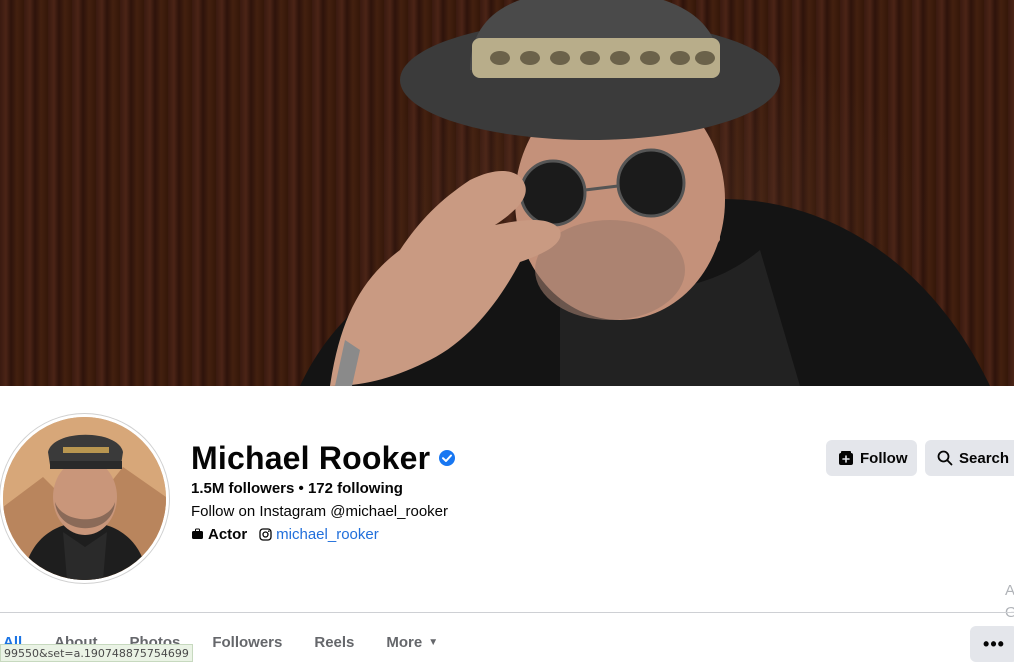 The height and width of the screenshot is (662, 1014). What do you see at coordinates (96, 653) in the screenshot?
I see `browser-status-bar: 99550&set=a.190748875754699` at bounding box center [96, 653].